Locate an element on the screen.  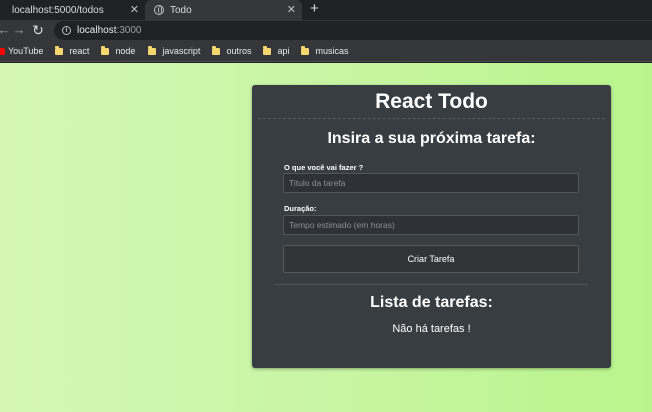
new-tab-button: + is located at coordinates (314, 9).